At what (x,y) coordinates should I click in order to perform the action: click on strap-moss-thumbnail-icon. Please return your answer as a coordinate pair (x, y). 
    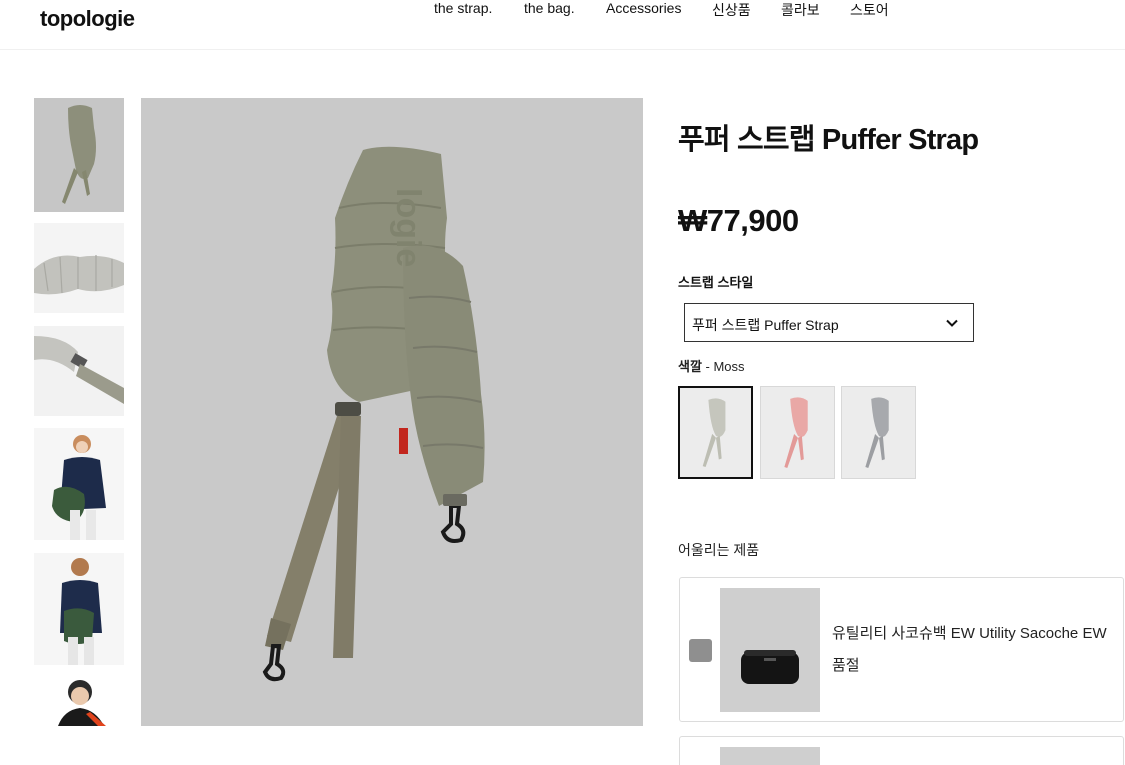
    Looking at the image, I should click on (79, 155).